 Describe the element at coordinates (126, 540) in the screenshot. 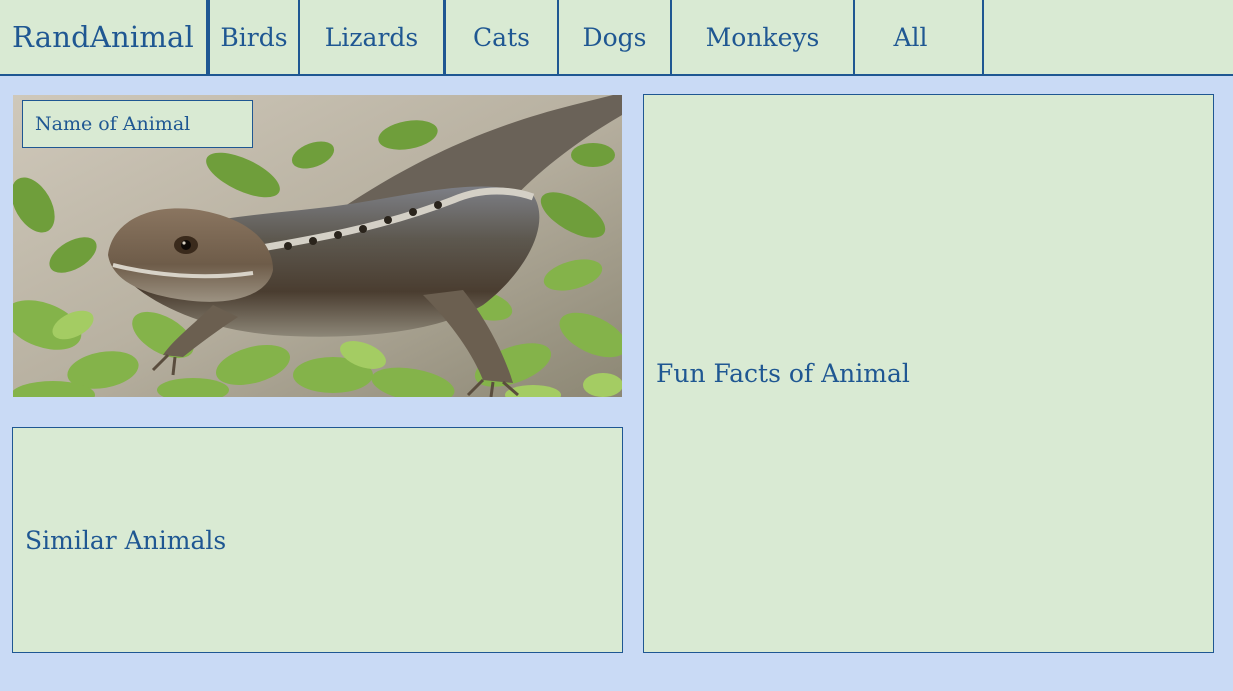

I see `similar-animals-title: Similar Animals` at that location.